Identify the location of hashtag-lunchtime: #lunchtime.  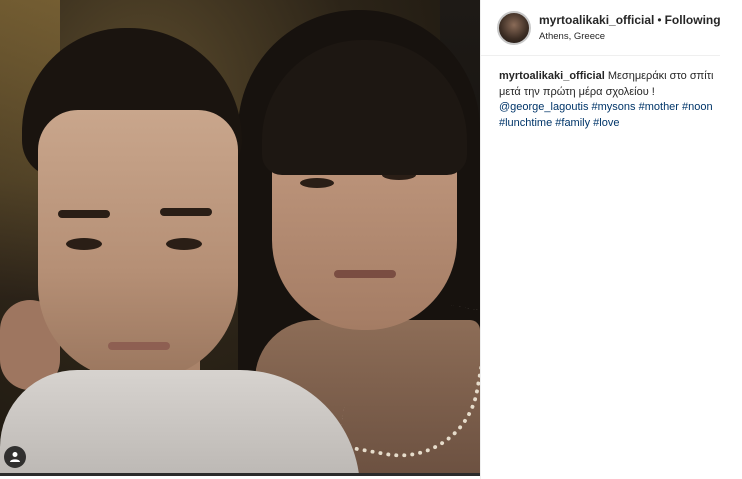
(525, 123).